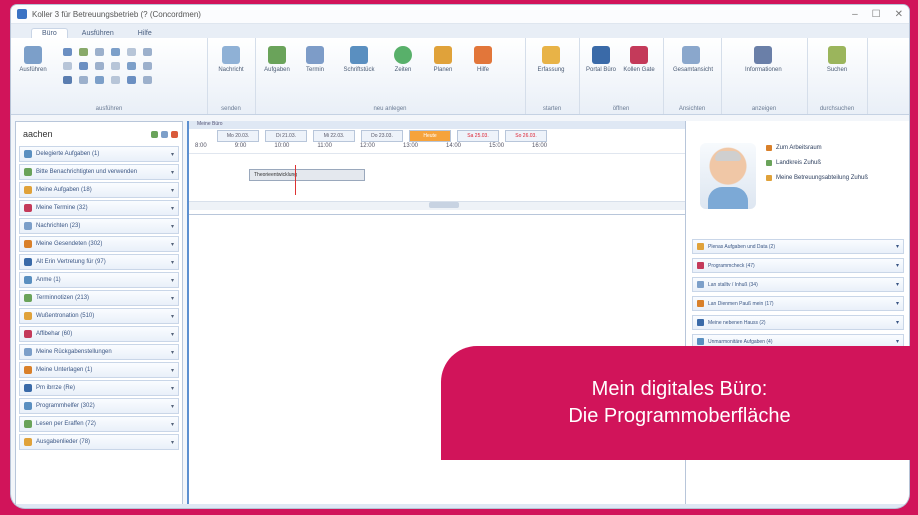 The width and height of the screenshot is (918, 515). I want to click on calendar-day: Do 23.03., so click(382, 136).